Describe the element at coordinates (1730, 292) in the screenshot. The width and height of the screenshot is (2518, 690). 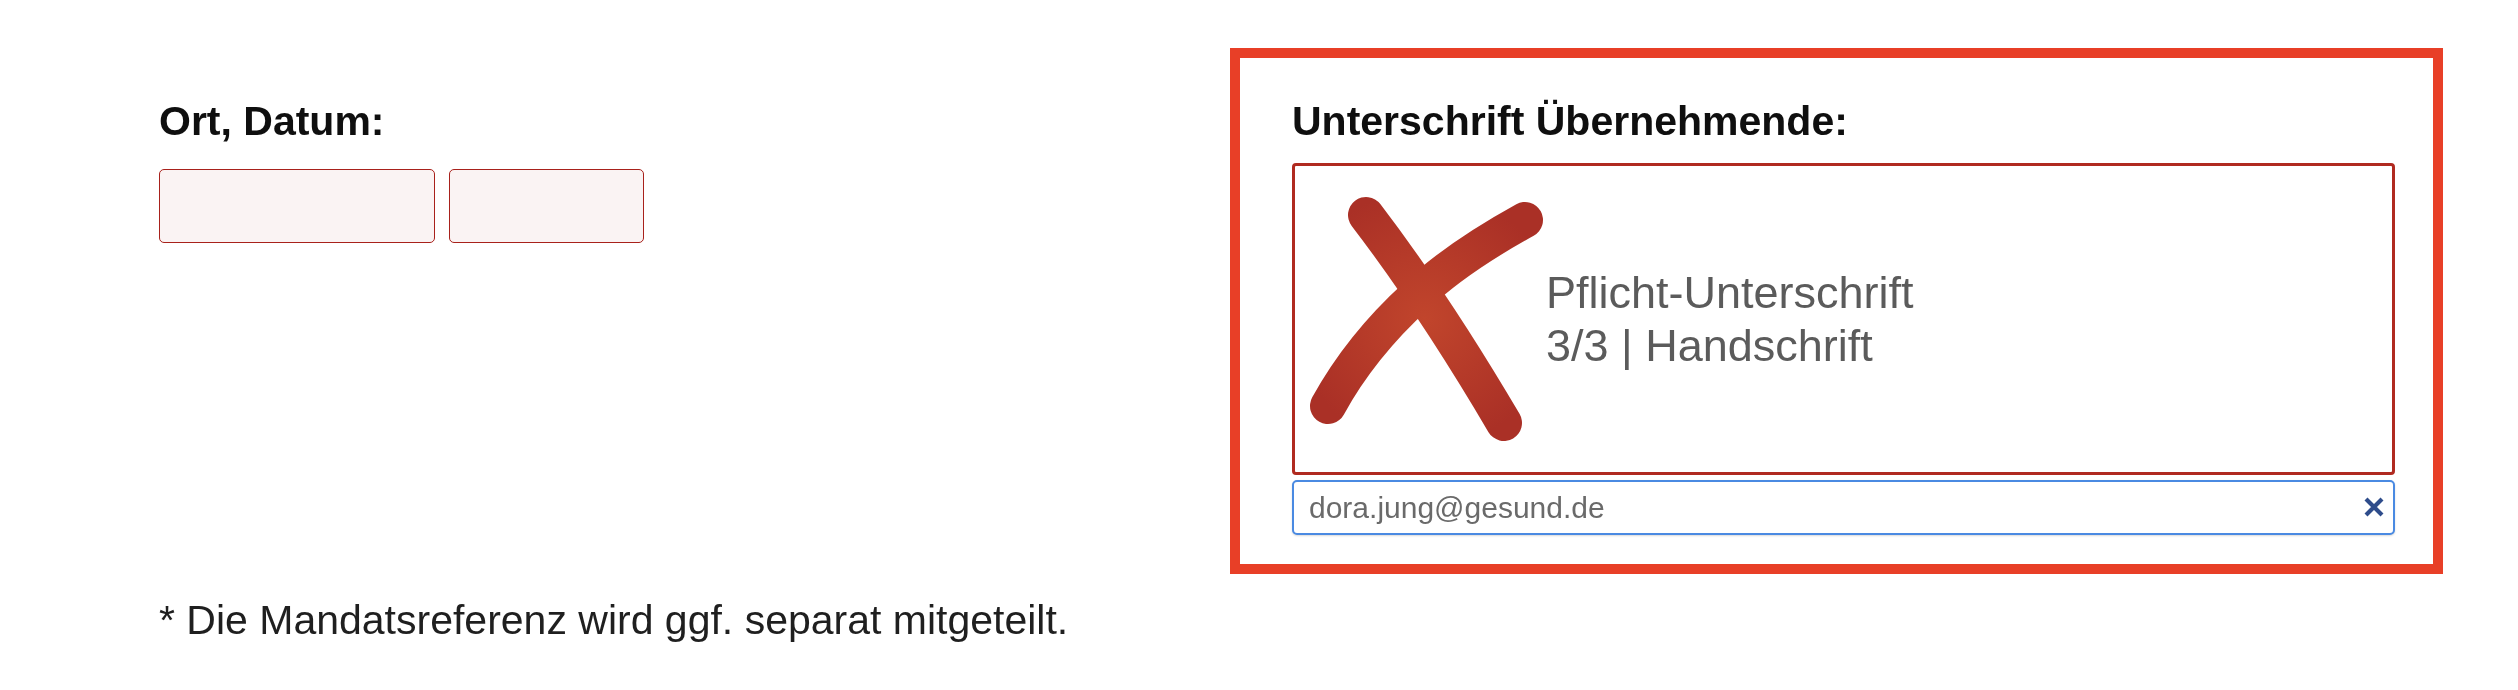
I see `signature-status: Pflicht-Unterschrift` at that location.